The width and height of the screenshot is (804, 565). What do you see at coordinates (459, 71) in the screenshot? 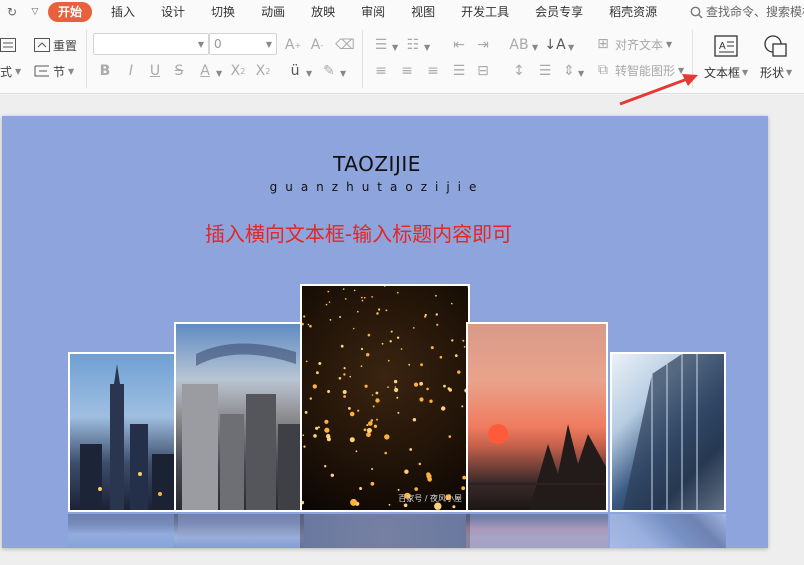
I see `justify-icon: ☰` at bounding box center [459, 71].